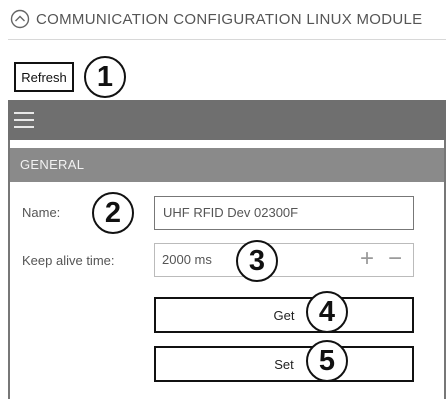 The image size is (446, 399). I want to click on hamburger-menu-icon, so click(24, 120).